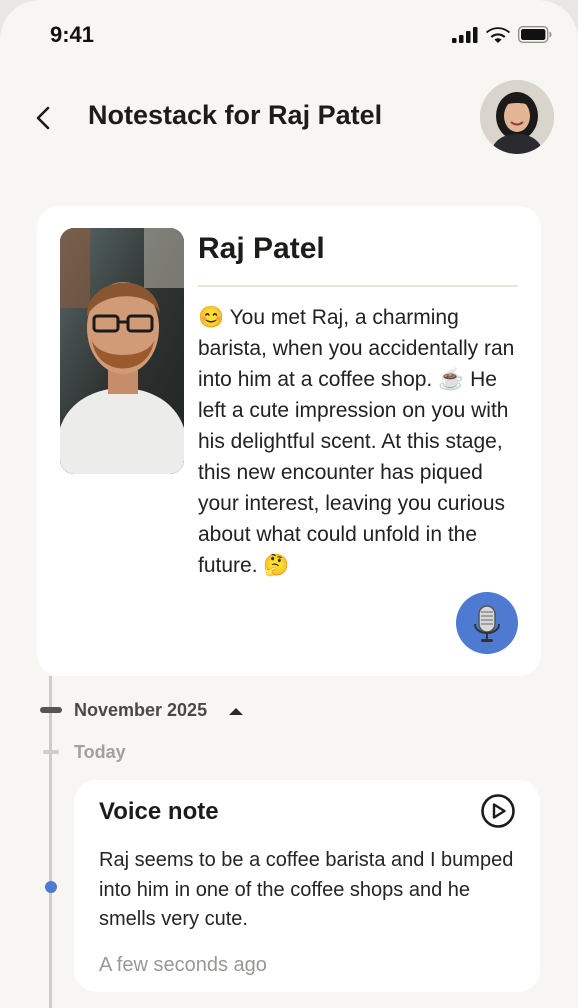 The width and height of the screenshot is (578, 1008). I want to click on record-voice-button, so click(487, 623).